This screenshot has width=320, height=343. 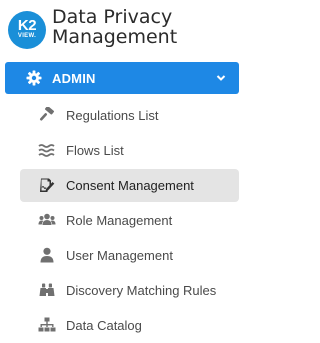 What do you see at coordinates (27, 36) in the screenshot?
I see `logo-view-text: VIEW.` at bounding box center [27, 36].